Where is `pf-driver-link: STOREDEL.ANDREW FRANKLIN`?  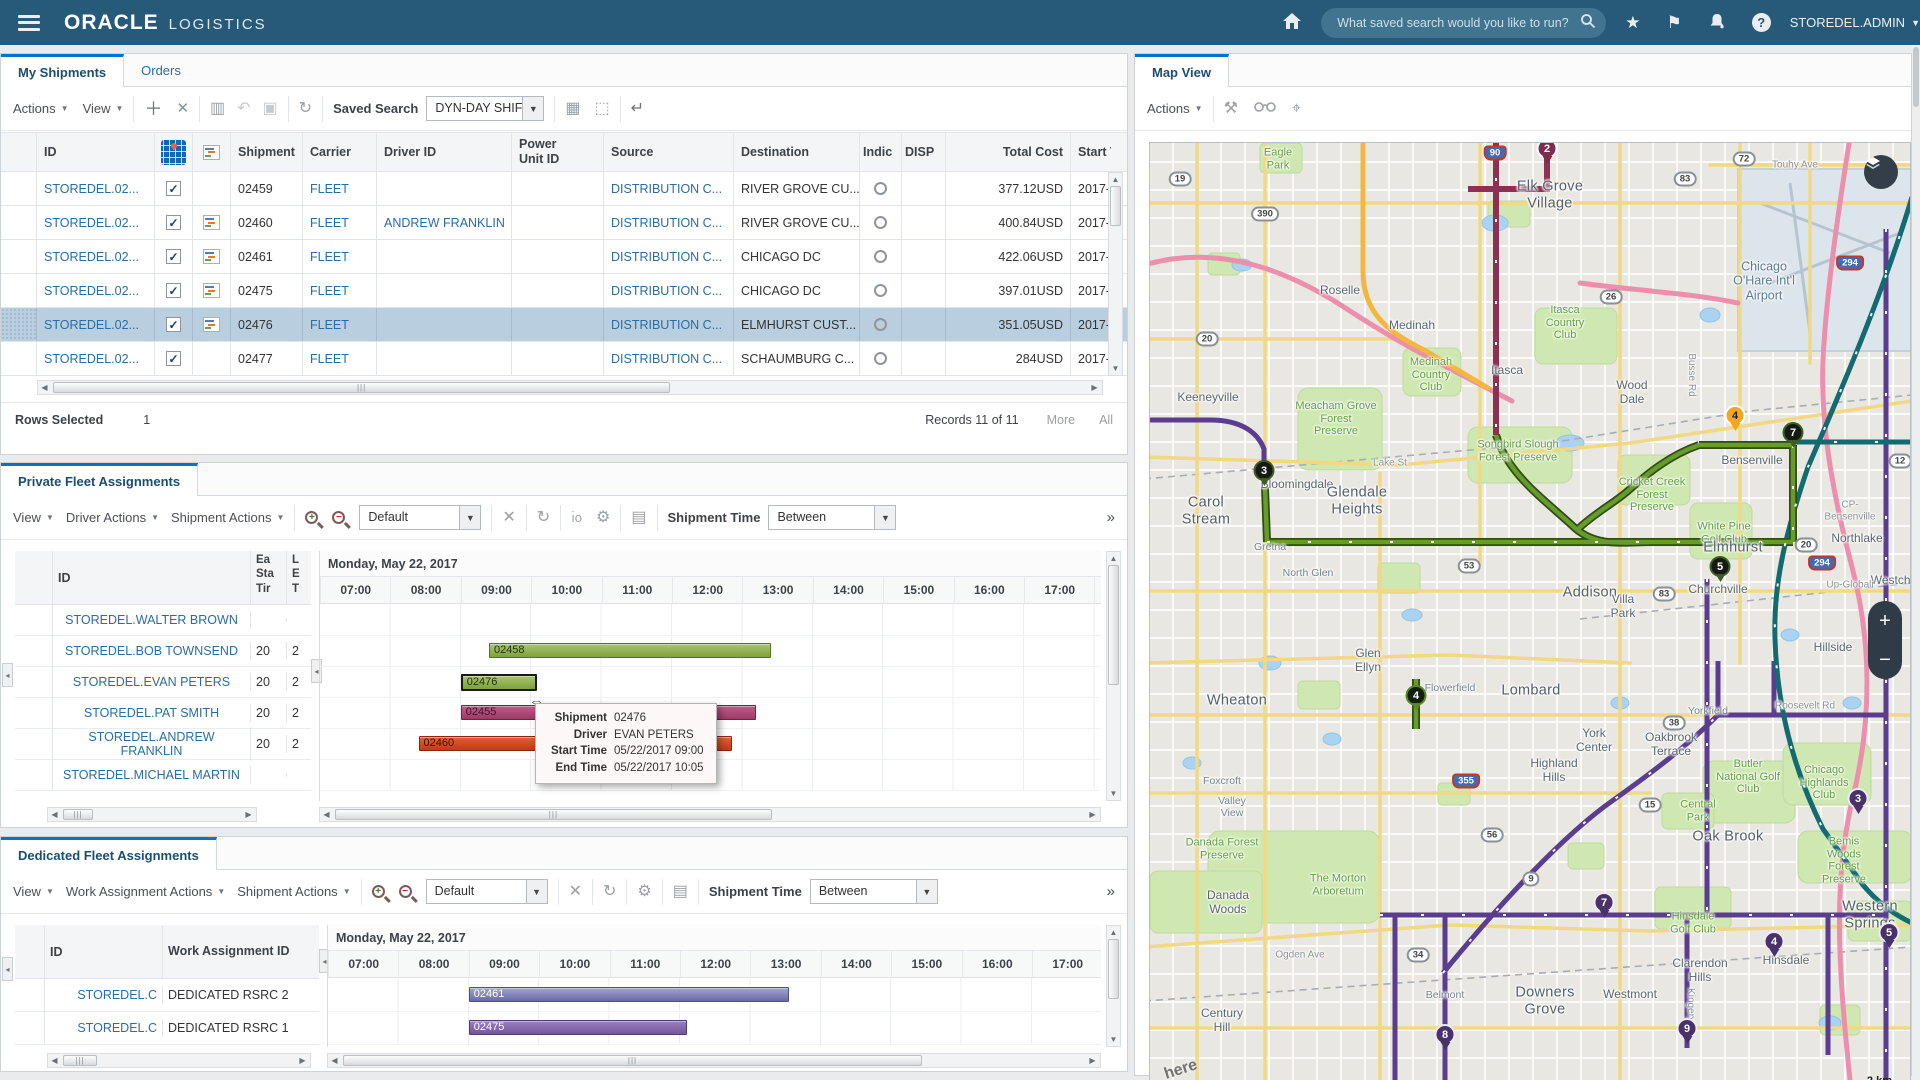
pf-driver-link: STOREDEL.ANDREW FRANKLIN is located at coordinates (151, 744).